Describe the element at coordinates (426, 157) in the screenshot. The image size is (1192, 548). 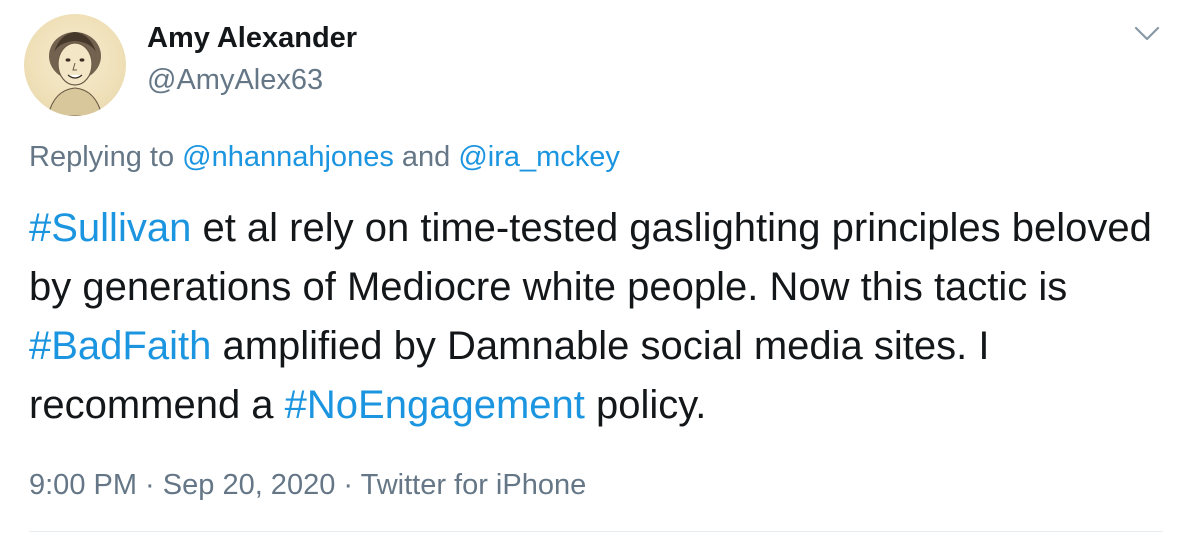
I see `replying-to-joiner: and` at that location.